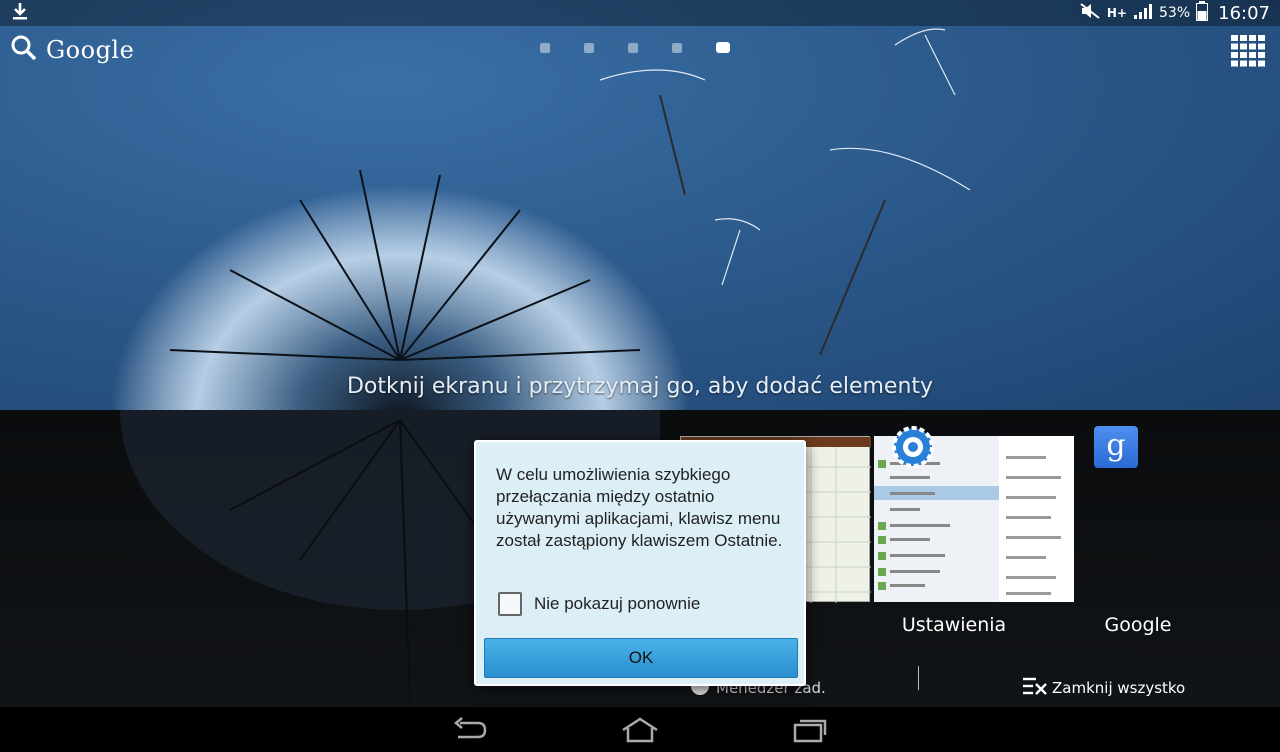 This screenshot has width=1280, height=752. Describe the element at coordinates (954, 625) in the screenshot. I see `recent-app-label: Ustawienia` at that location.